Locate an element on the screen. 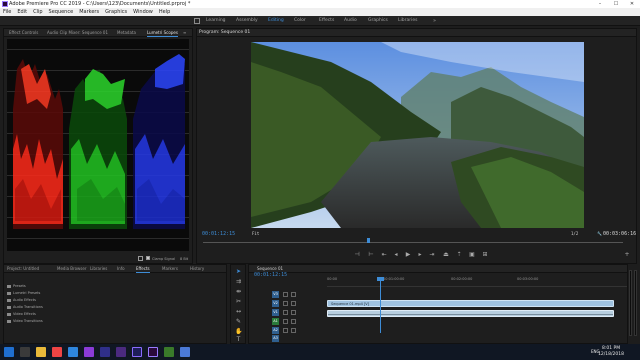 The height and width of the screenshot is (360, 640). effects-item-video-effects: Video Effects is located at coordinates (24, 314).